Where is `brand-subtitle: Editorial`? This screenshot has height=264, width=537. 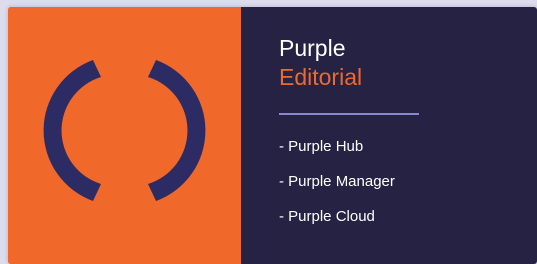
brand-subtitle: Editorial is located at coordinates (321, 77).